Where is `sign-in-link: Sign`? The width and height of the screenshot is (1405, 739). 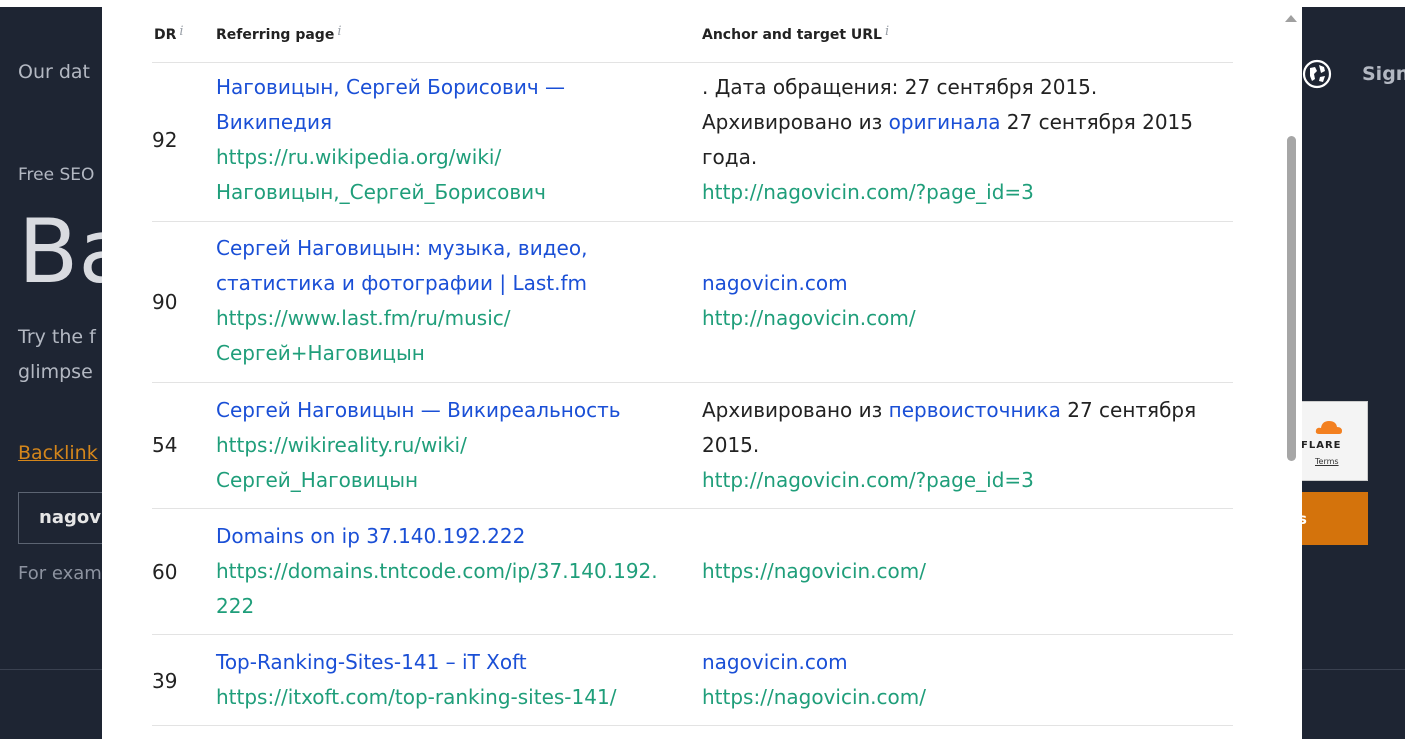
sign-in-link: Sign is located at coordinates (1383, 74).